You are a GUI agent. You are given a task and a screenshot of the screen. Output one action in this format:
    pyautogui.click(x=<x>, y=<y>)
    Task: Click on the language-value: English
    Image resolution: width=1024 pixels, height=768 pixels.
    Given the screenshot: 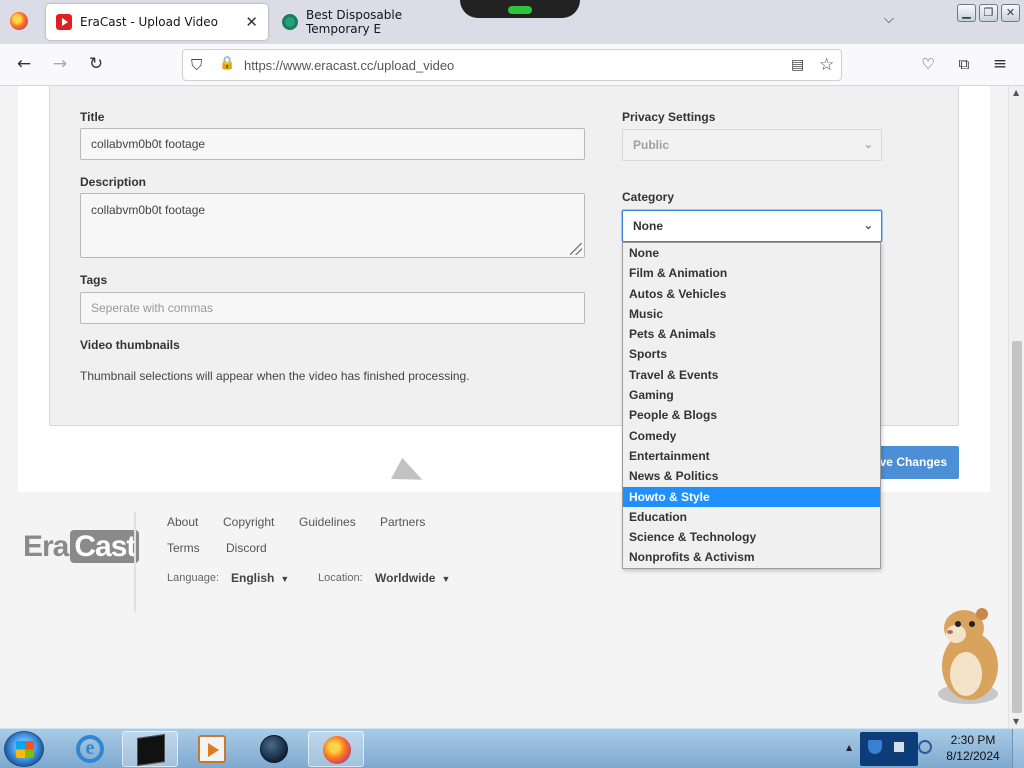 What is the action you would take?
    pyautogui.click(x=253, y=578)
    